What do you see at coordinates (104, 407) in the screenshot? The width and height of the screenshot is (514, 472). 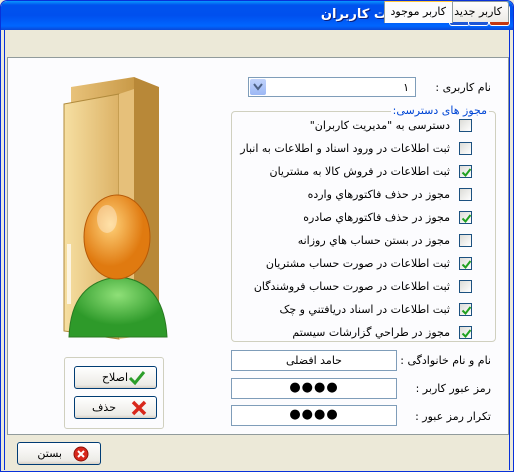 I see `delete-button-label: حذف` at bounding box center [104, 407].